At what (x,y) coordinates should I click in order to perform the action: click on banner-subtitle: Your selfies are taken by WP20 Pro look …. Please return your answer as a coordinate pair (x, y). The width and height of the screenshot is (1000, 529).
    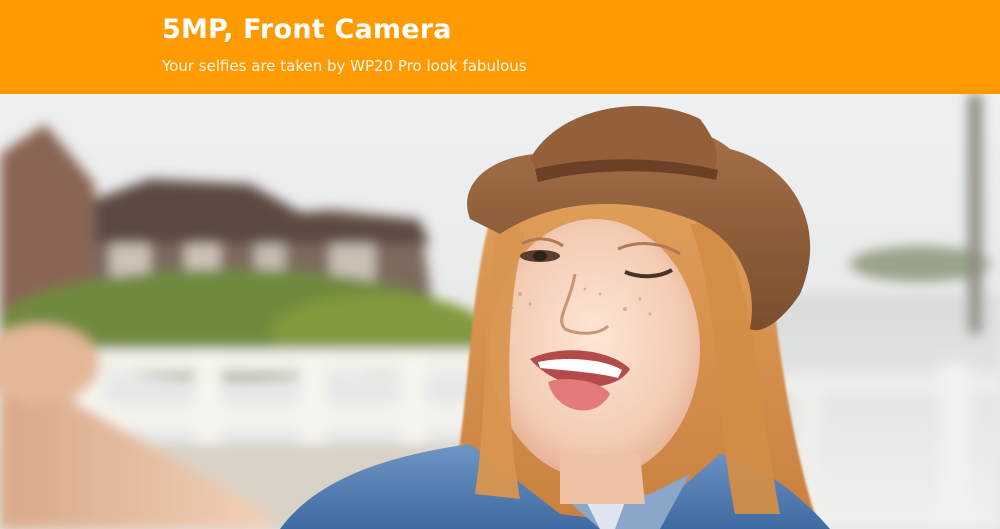
    Looking at the image, I should click on (344, 66).